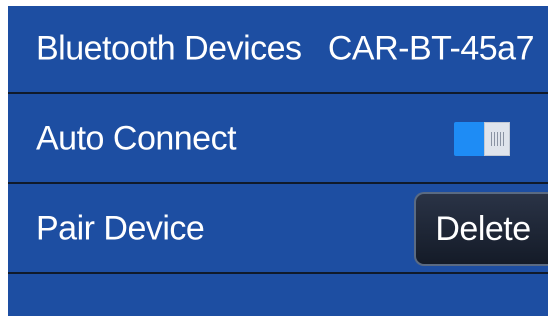  What do you see at coordinates (481, 229) in the screenshot?
I see `delete-button: Delete` at bounding box center [481, 229].